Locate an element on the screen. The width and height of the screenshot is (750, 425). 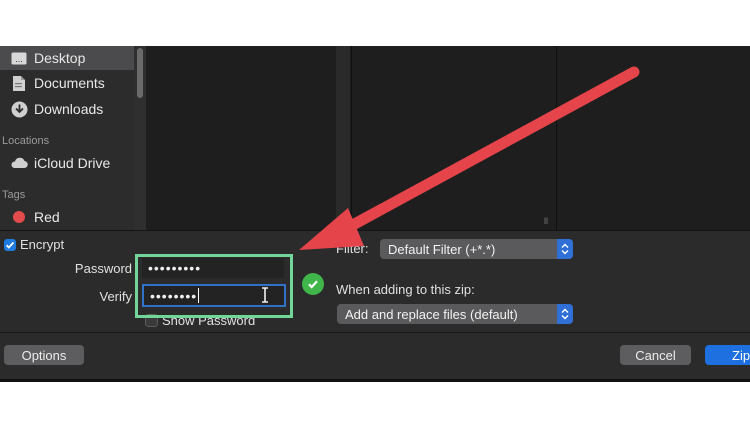
sidebar-item-label: Desktop is located at coordinates (60, 58).